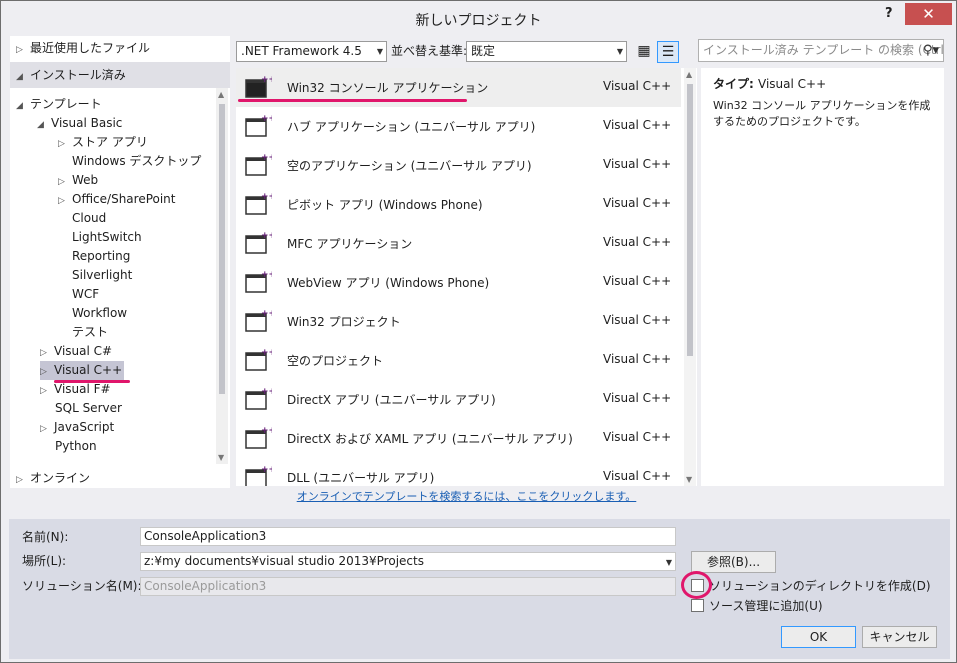 The height and width of the screenshot is (663, 957). Describe the element at coordinates (260, 438) in the screenshot. I see `directx-xaml-app-icon: ++` at that location.